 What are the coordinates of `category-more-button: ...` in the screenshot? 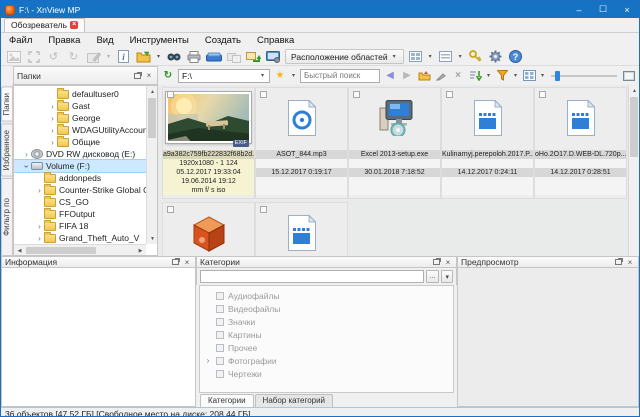 It's located at (432, 276).